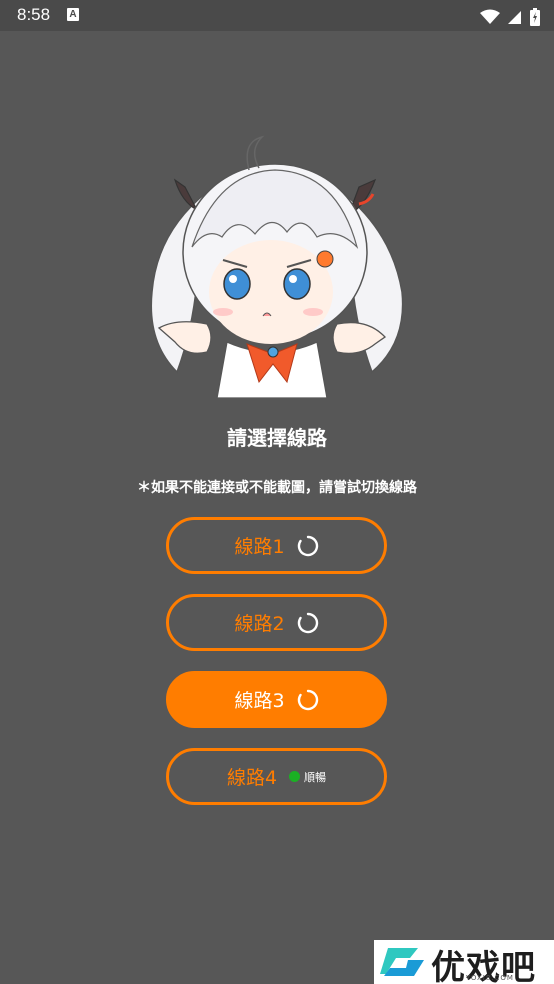  Describe the element at coordinates (489, 16) in the screenshot. I see `wifi-icon` at that location.